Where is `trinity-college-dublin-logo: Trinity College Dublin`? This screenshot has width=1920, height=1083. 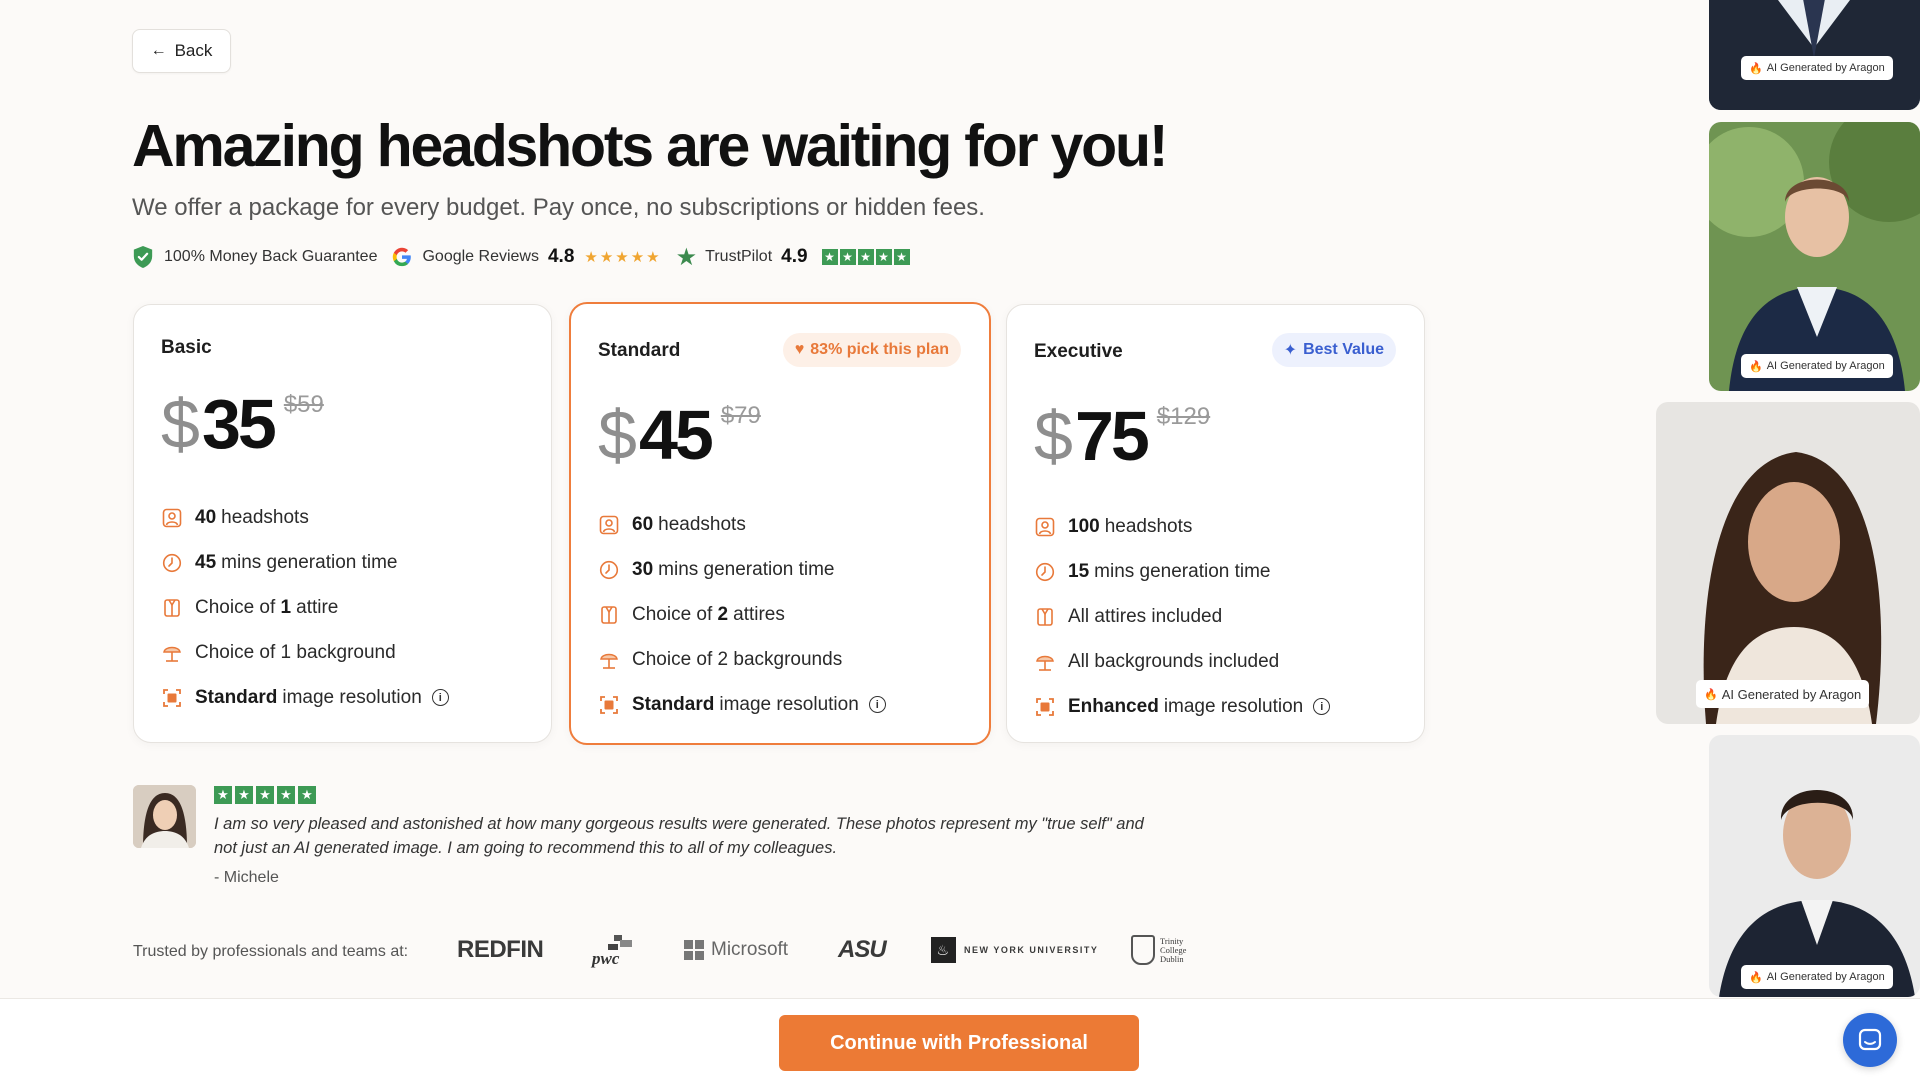
trinity-college-dublin-logo: Trinity College Dublin is located at coordinates (1158, 950).